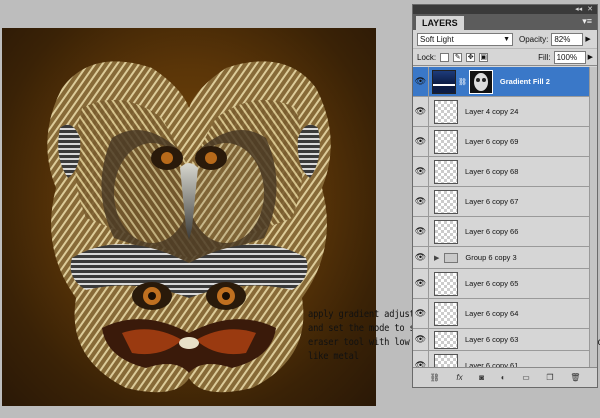 Image resolution: width=600 pixels, height=418 pixels. Describe the element at coordinates (492, 201) in the screenshot. I see `layer-name: Layer 6 copy 67` at that location.